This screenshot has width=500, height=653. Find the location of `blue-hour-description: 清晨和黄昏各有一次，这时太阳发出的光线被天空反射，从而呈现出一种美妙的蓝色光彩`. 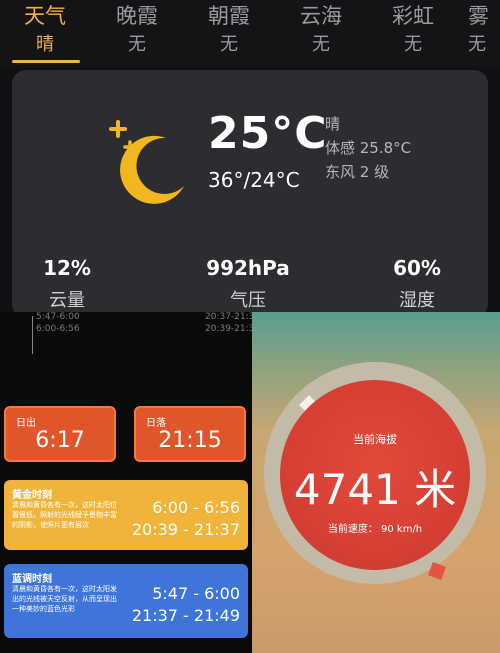

blue-hour-description: 清晨和黄昏各有一次，这时太阳发出的光线被天空反射，从而呈现出一种美妙的蓝色光彩 is located at coordinates (64, 599).